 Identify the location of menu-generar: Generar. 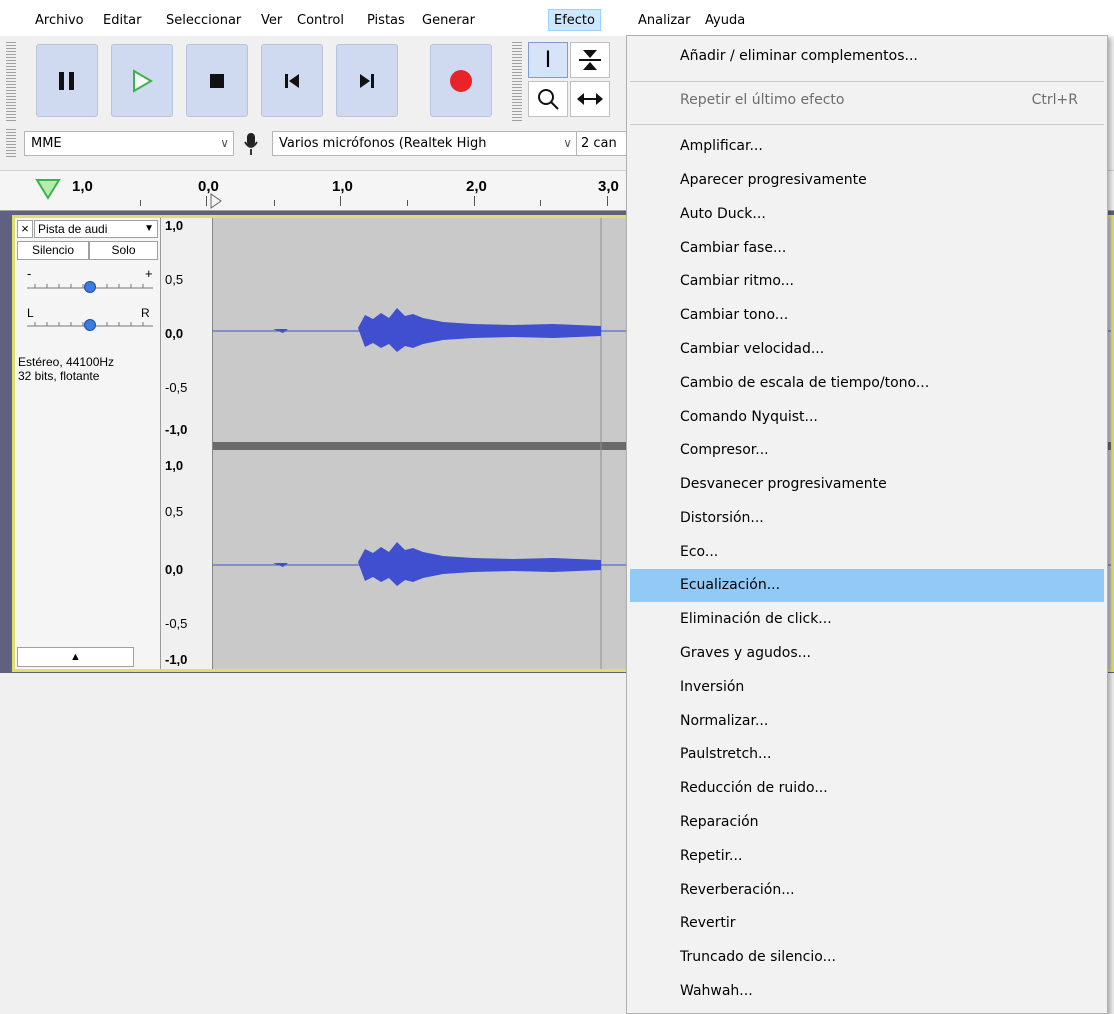
(448, 21).